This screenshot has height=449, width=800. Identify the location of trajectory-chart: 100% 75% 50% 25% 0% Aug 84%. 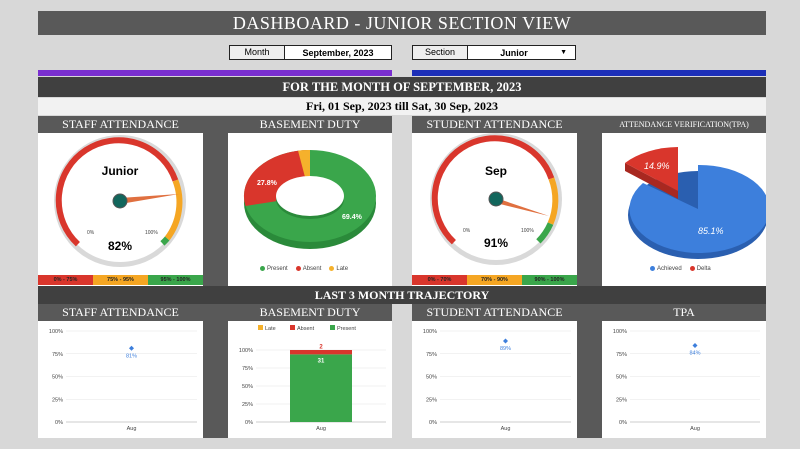
(686, 380).